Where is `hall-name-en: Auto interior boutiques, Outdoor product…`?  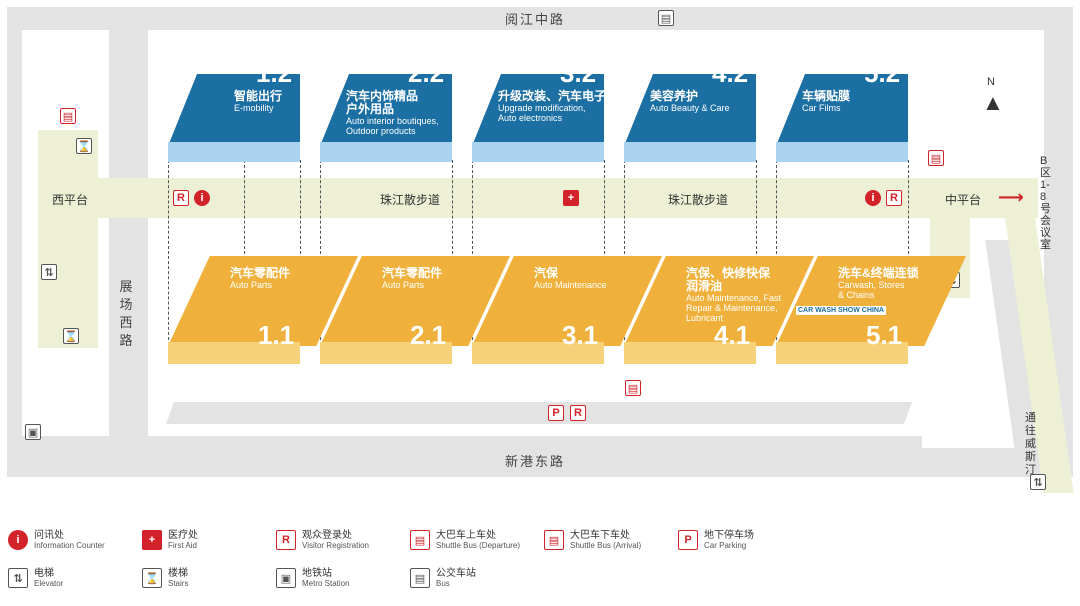 hall-name-en: Auto interior boutiques, Outdoor product… is located at coordinates (392, 126).